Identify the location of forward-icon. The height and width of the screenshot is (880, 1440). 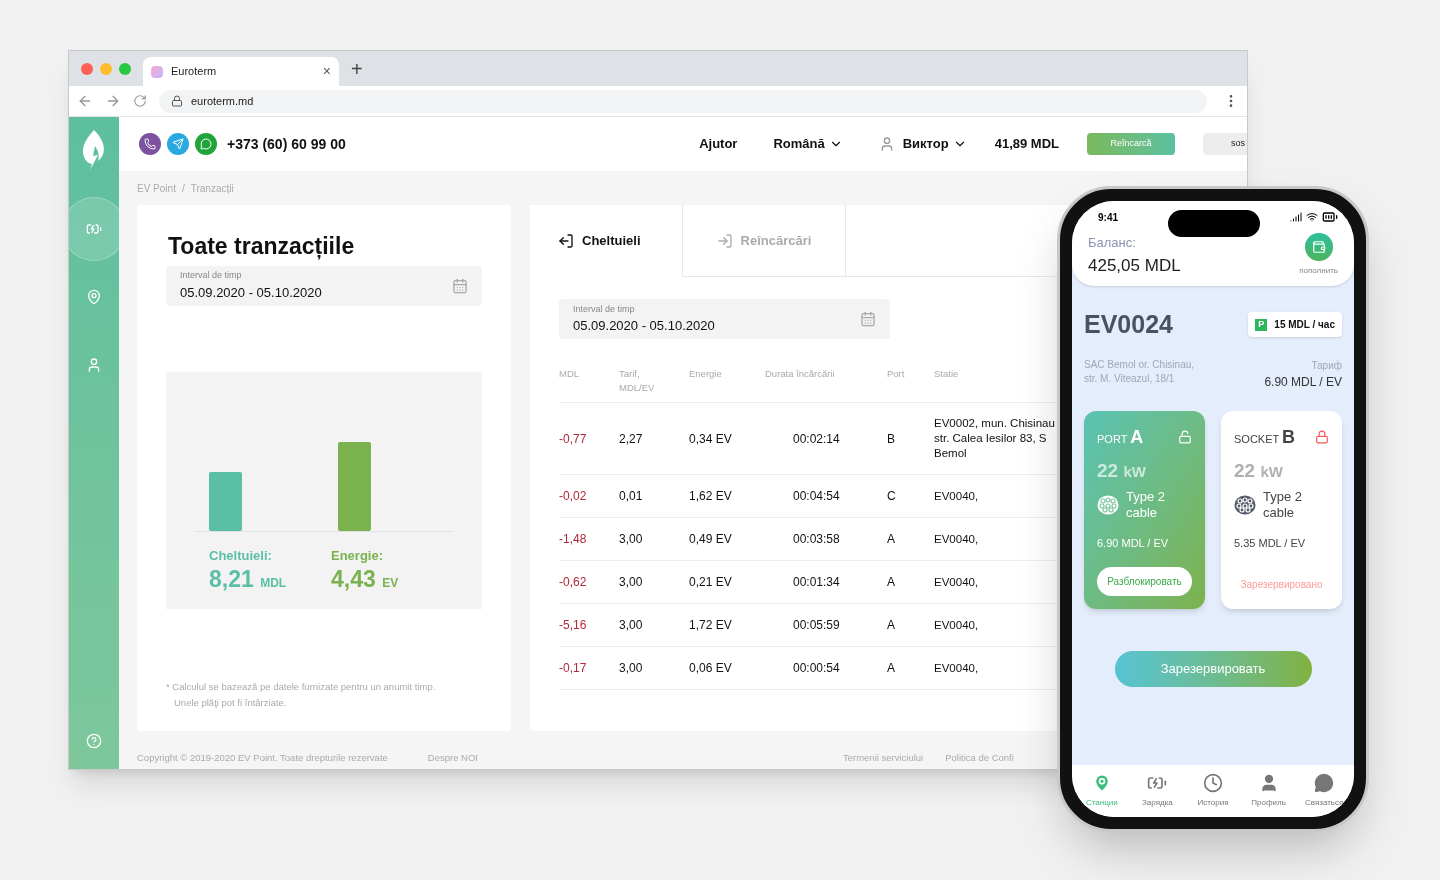
(113, 101).